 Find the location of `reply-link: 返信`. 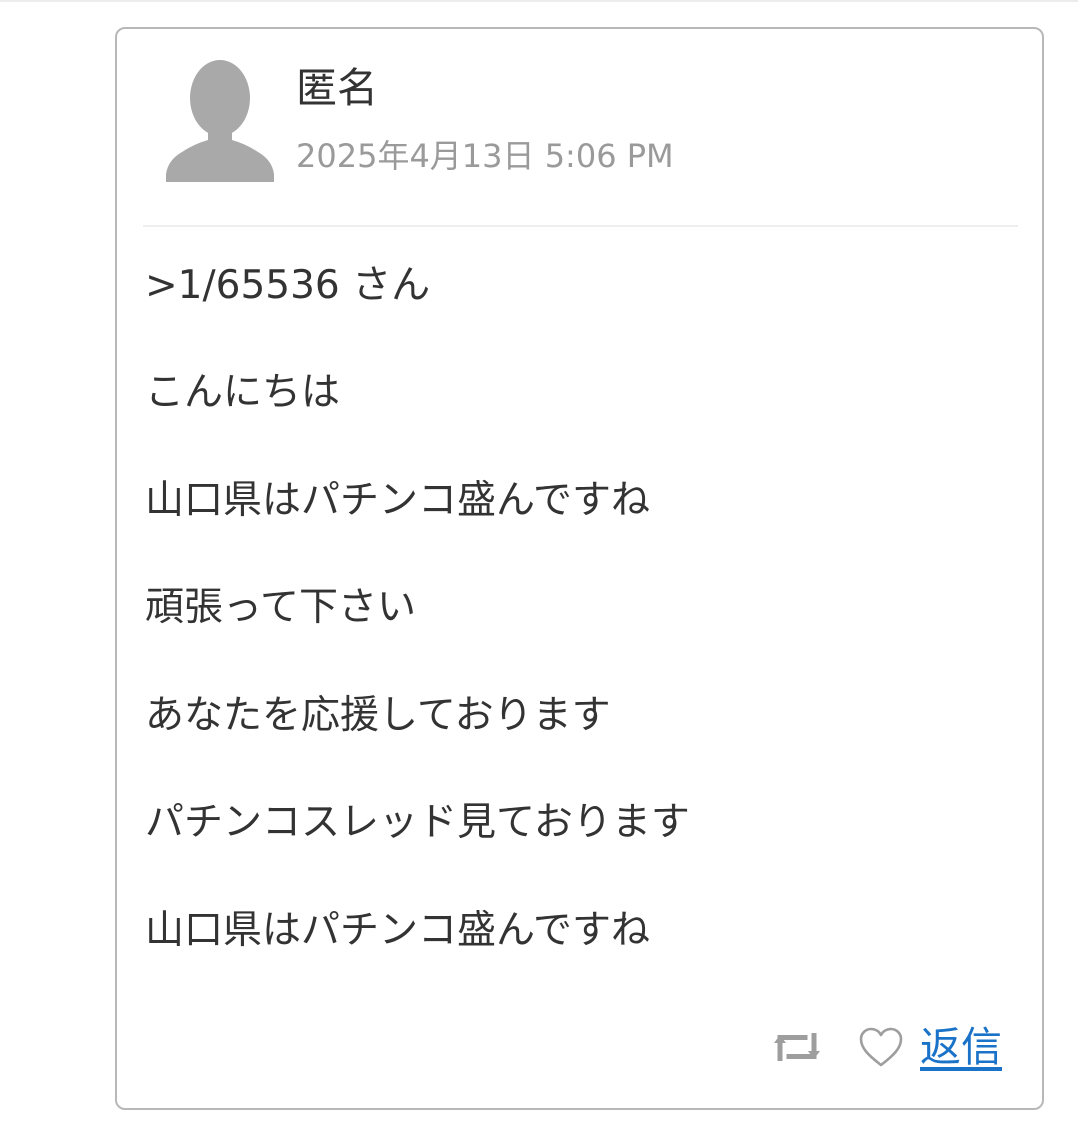

reply-link: 返信 is located at coordinates (961, 1047).